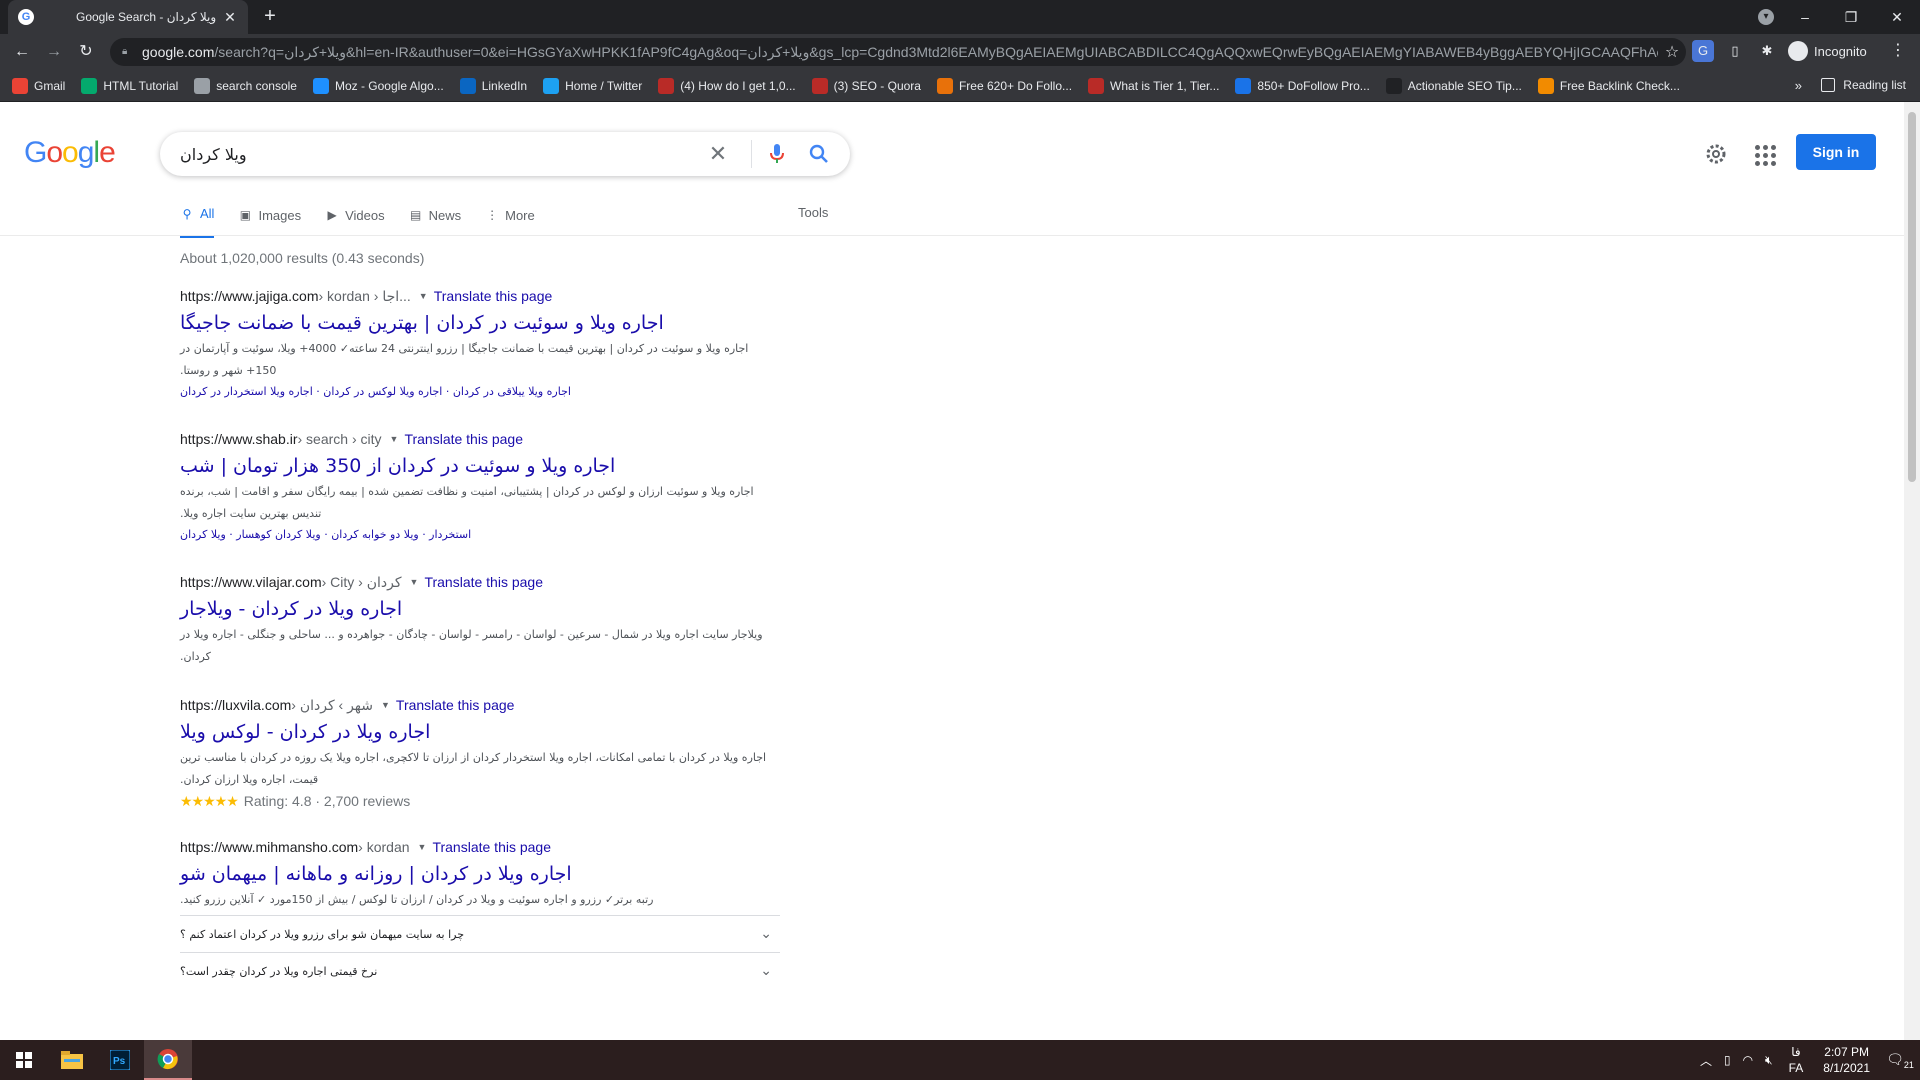 The height and width of the screenshot is (1080, 1920). What do you see at coordinates (510, 218) in the screenshot?
I see `tab-more: ⋮ More` at bounding box center [510, 218].